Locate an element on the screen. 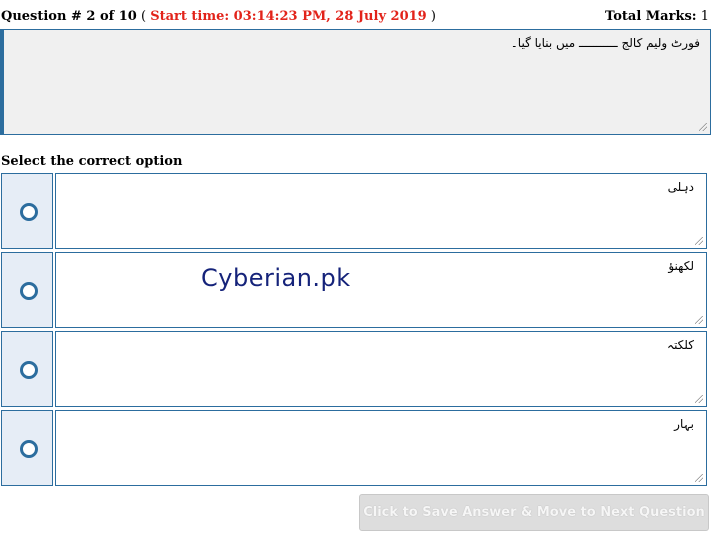 The image size is (715, 534). option-4-radio-cell is located at coordinates (27, 448).